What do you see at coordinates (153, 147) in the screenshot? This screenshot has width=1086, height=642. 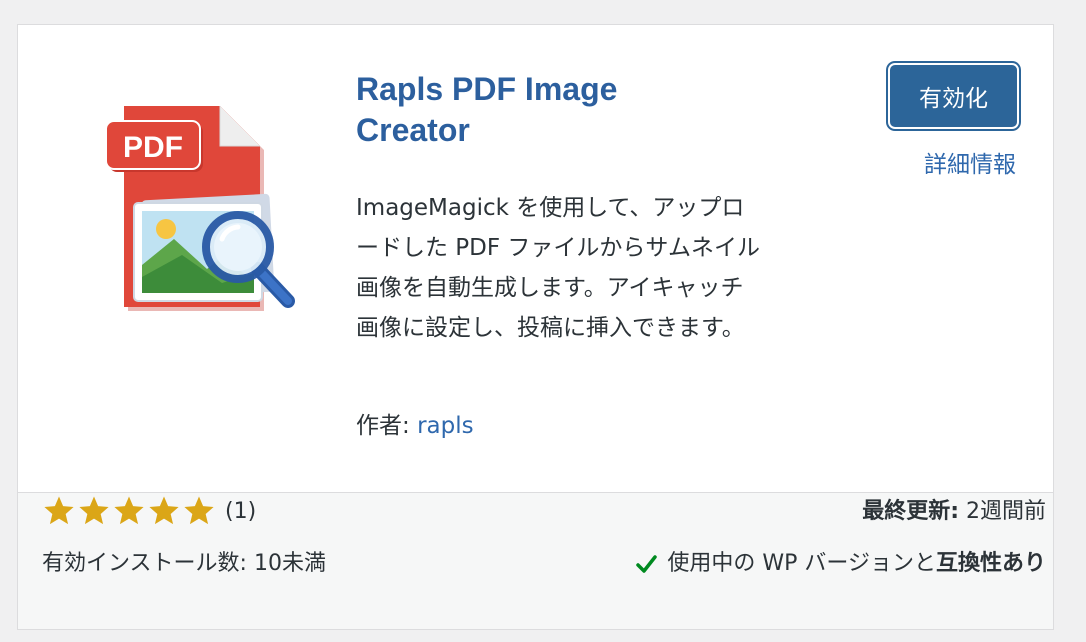 I see `pdf-badge-text: PDF` at bounding box center [153, 147].